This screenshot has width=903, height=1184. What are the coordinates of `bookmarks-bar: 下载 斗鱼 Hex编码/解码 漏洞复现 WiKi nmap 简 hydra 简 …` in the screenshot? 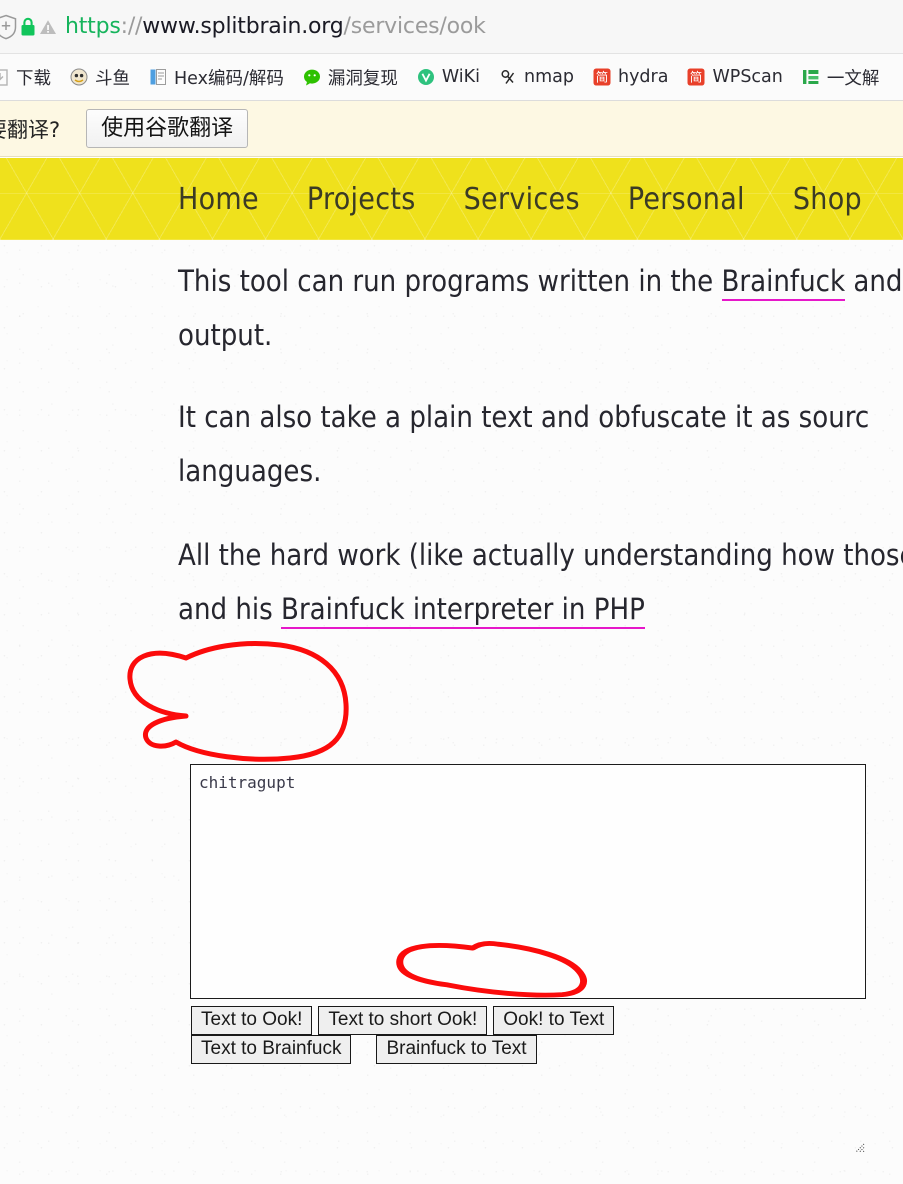 It's located at (451, 77).